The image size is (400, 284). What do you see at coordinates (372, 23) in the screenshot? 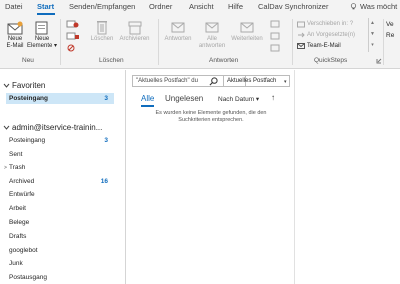
I see `chevron-up-icon: ▲` at bounding box center [372, 23].